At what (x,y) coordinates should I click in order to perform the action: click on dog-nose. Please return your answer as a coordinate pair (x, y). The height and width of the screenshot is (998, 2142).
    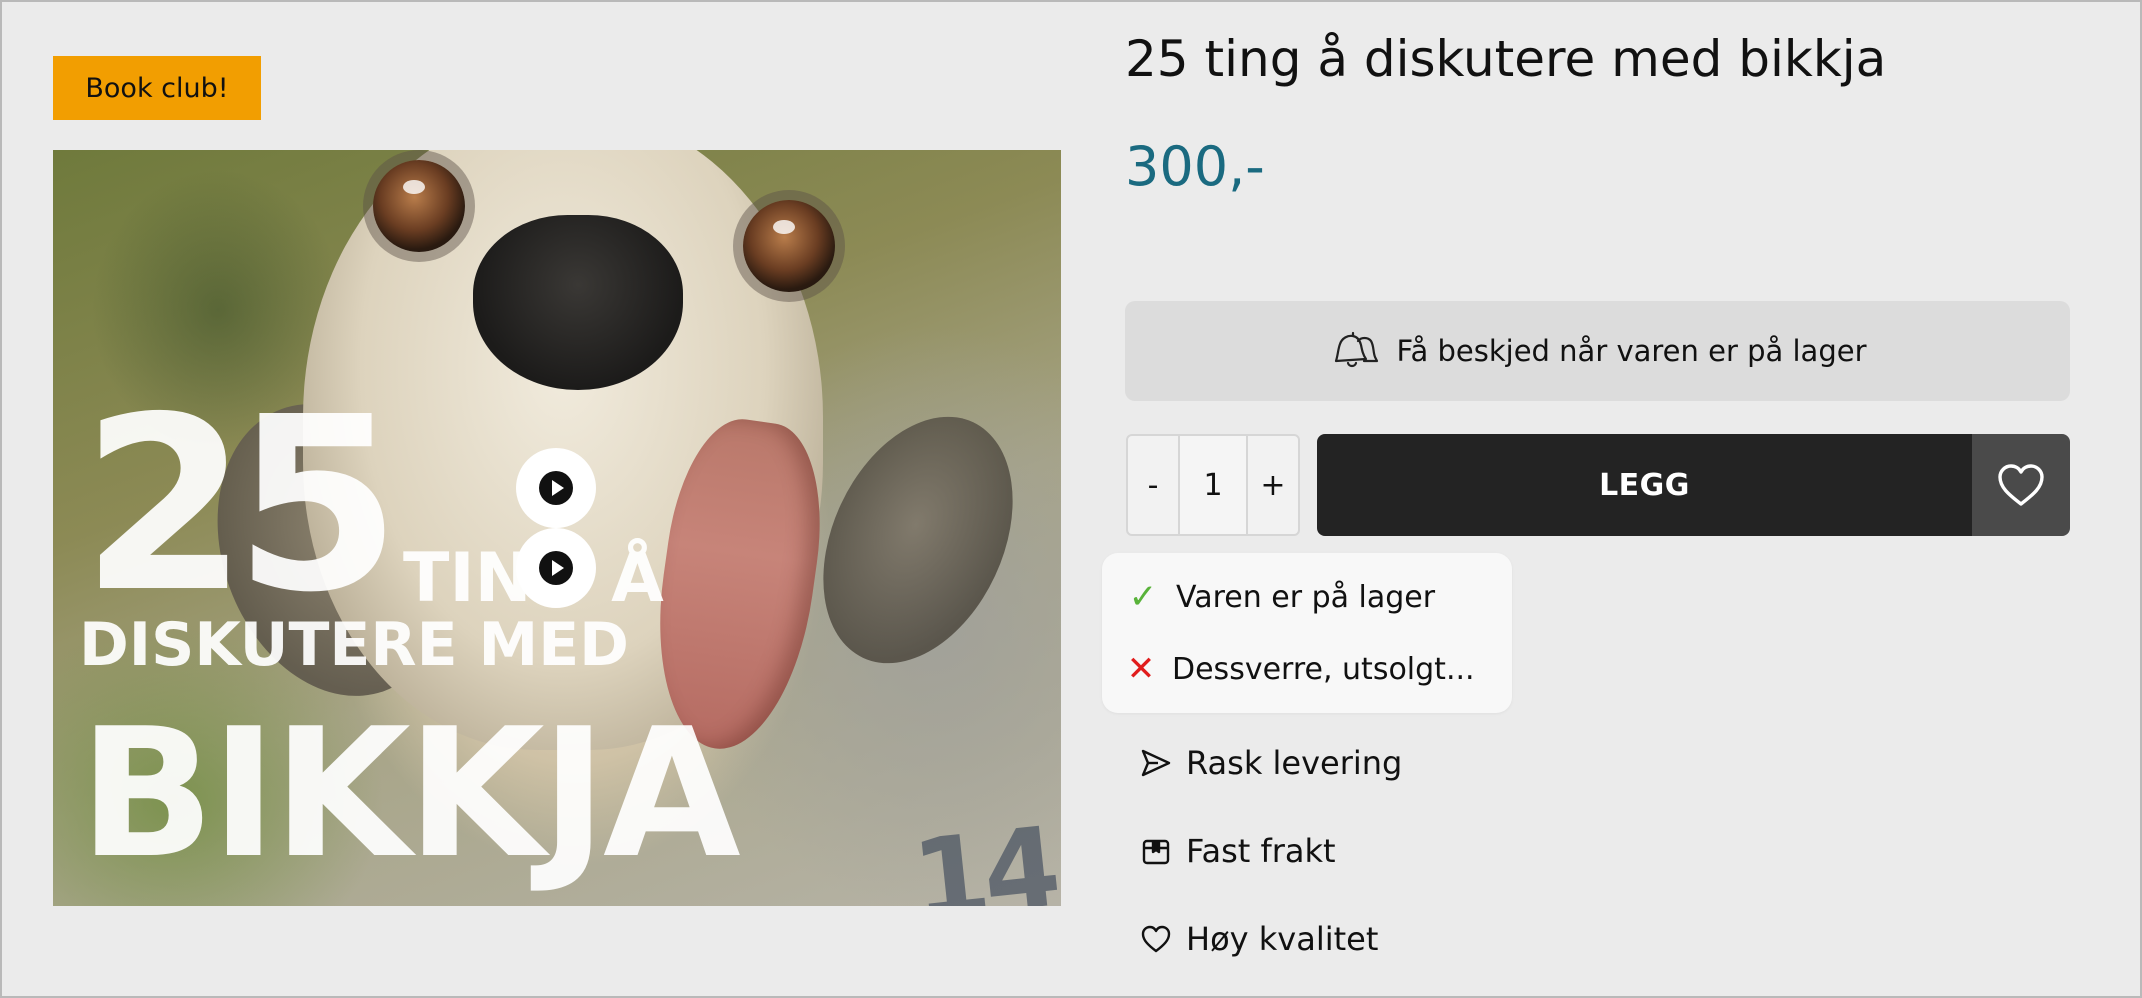
    Looking at the image, I should click on (578, 302).